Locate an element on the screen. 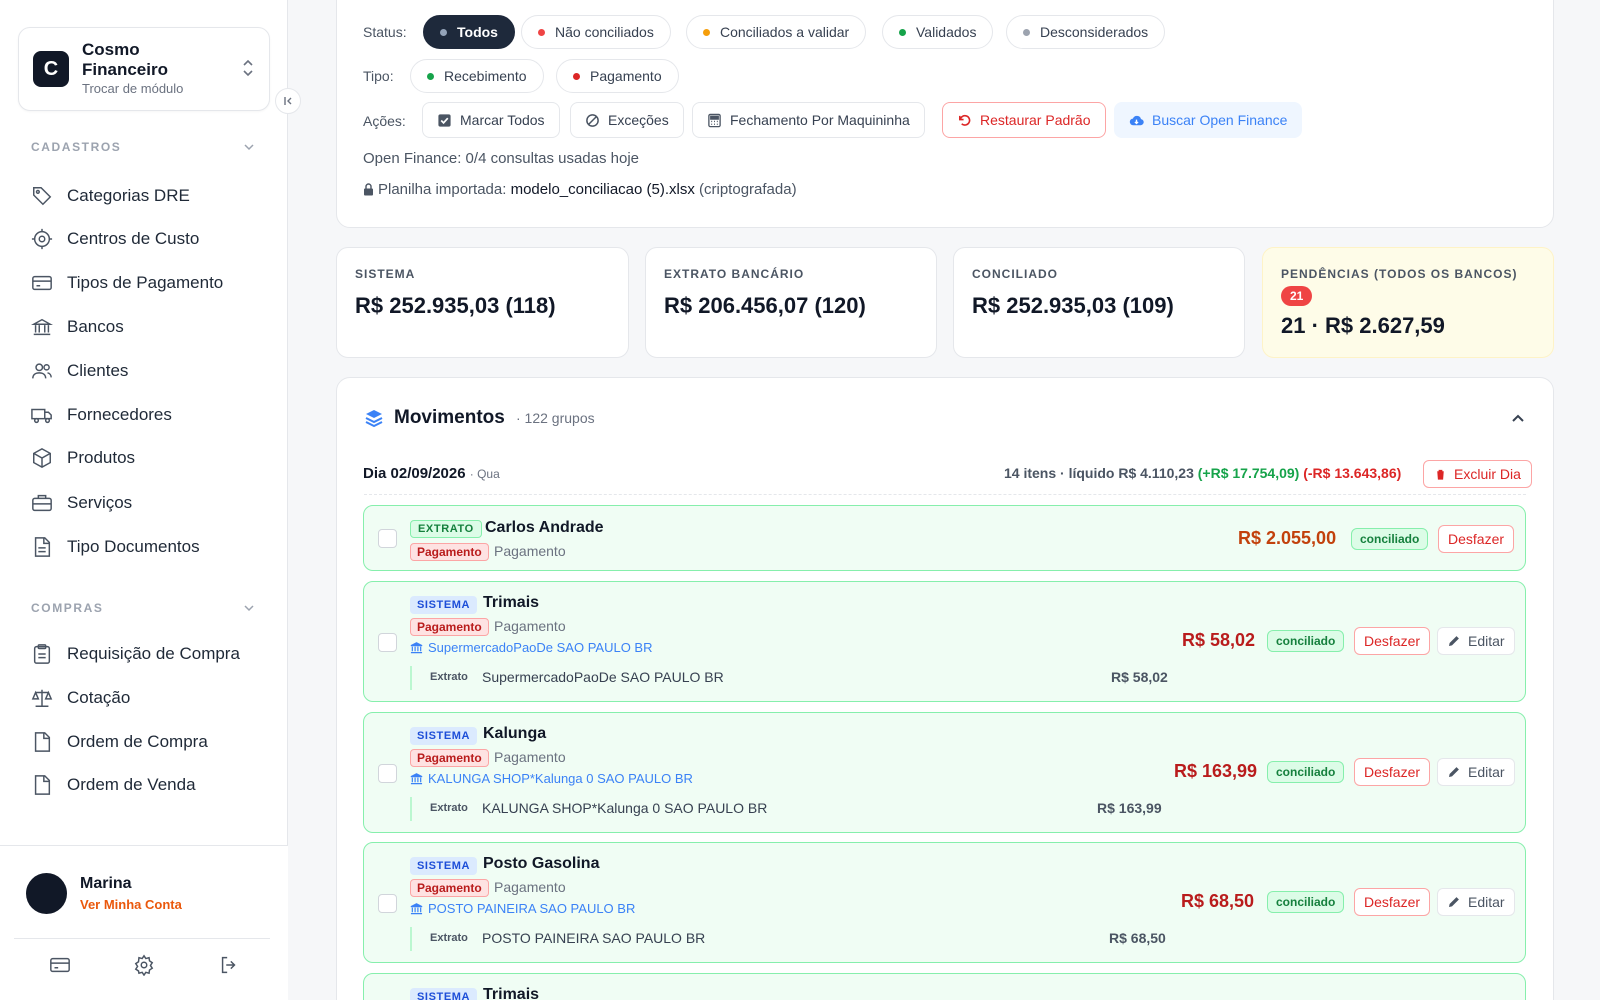  sidebar-item-categorias-dre: Categorias DRE is located at coordinates (148, 196).